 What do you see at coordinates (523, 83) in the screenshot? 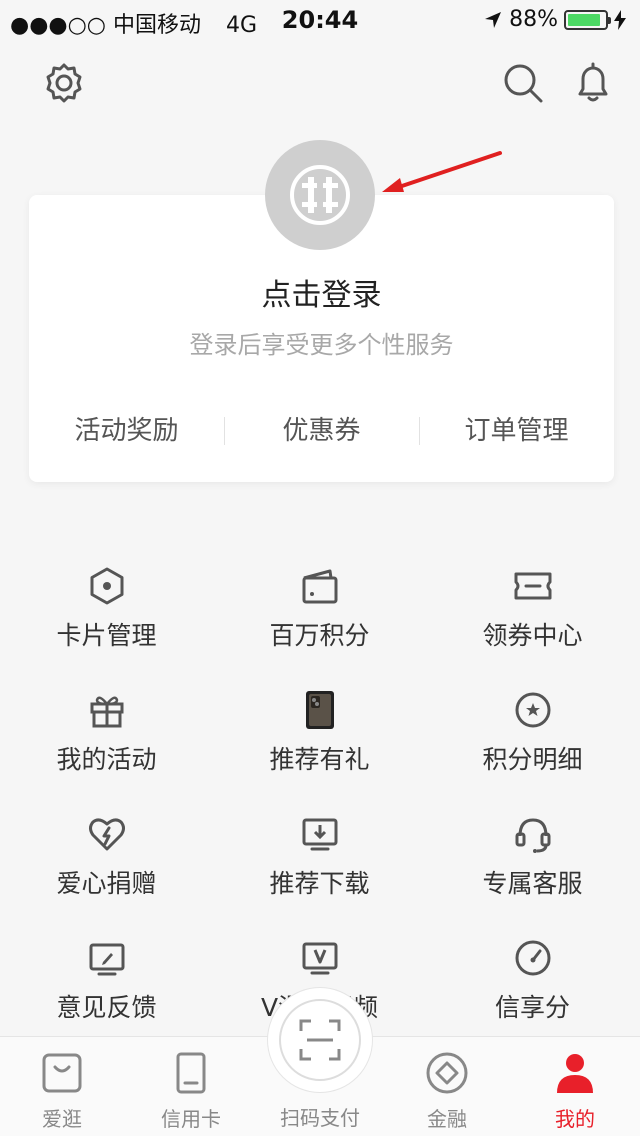
I see `search-icon` at bounding box center [523, 83].